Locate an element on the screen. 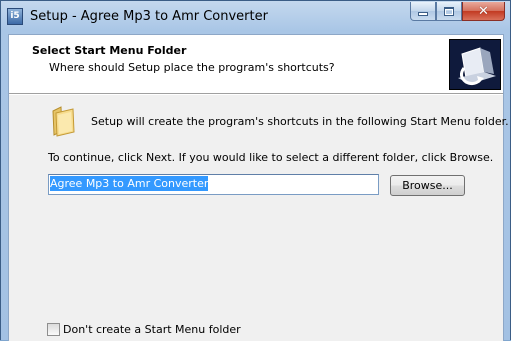  no-folder-checkbox is located at coordinates (53, 329).